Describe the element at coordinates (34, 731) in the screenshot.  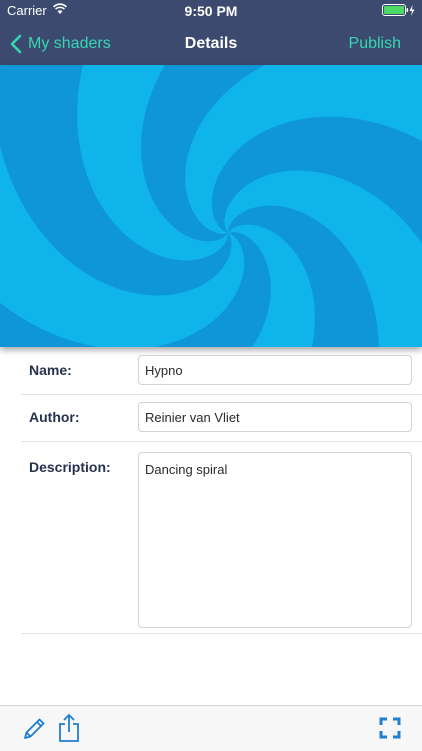
I see `edit-icon` at that location.